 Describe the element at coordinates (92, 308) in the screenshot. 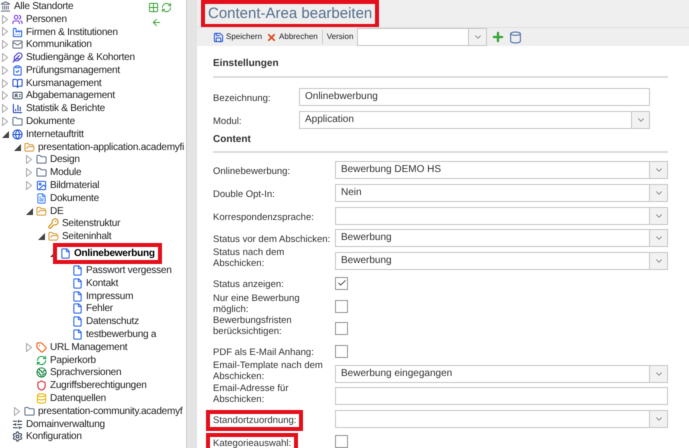

I see `tree-item: Fehler` at that location.